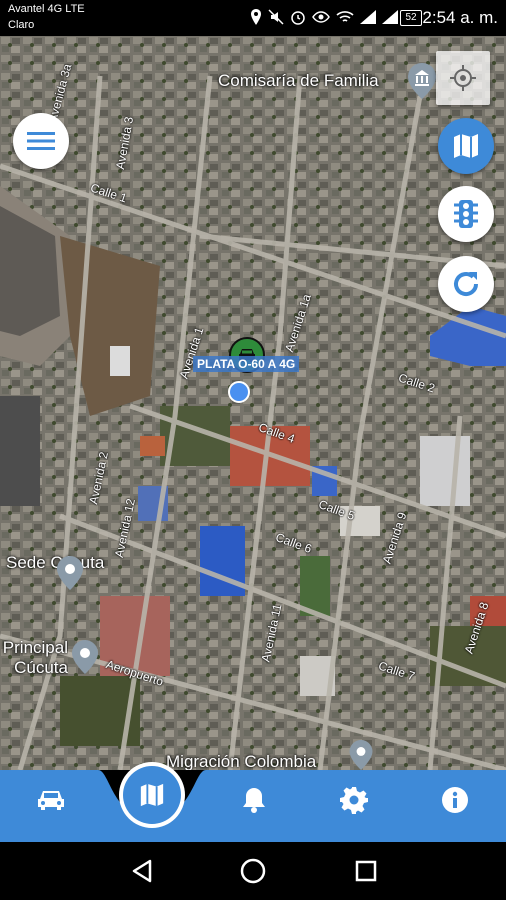 Image resolution: width=506 pixels, height=900 pixels. I want to click on refresh-icon, so click(466, 284).